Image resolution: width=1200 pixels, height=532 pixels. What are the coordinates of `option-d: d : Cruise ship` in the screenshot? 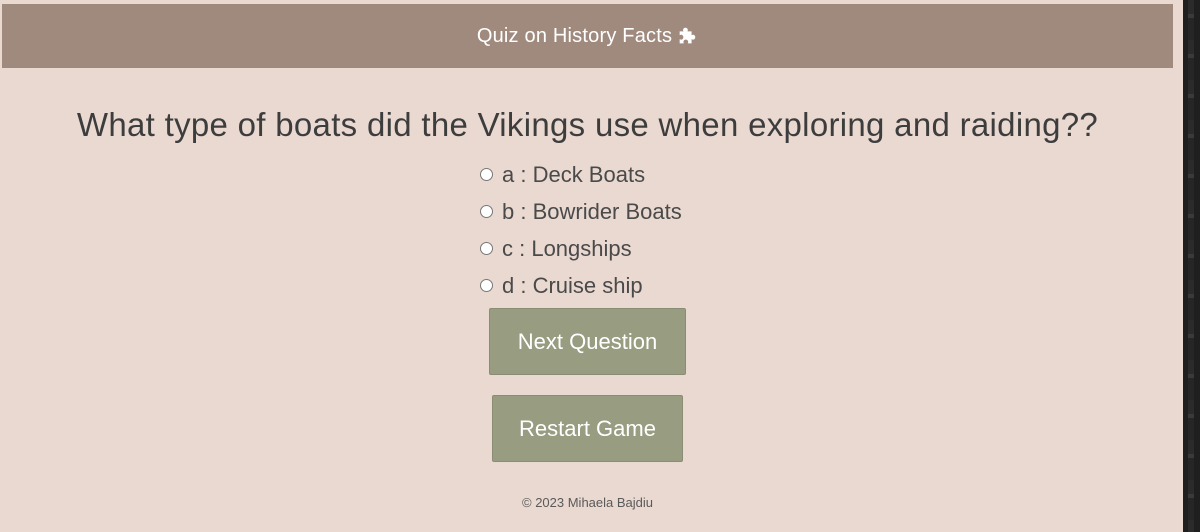 It's located at (580, 285).